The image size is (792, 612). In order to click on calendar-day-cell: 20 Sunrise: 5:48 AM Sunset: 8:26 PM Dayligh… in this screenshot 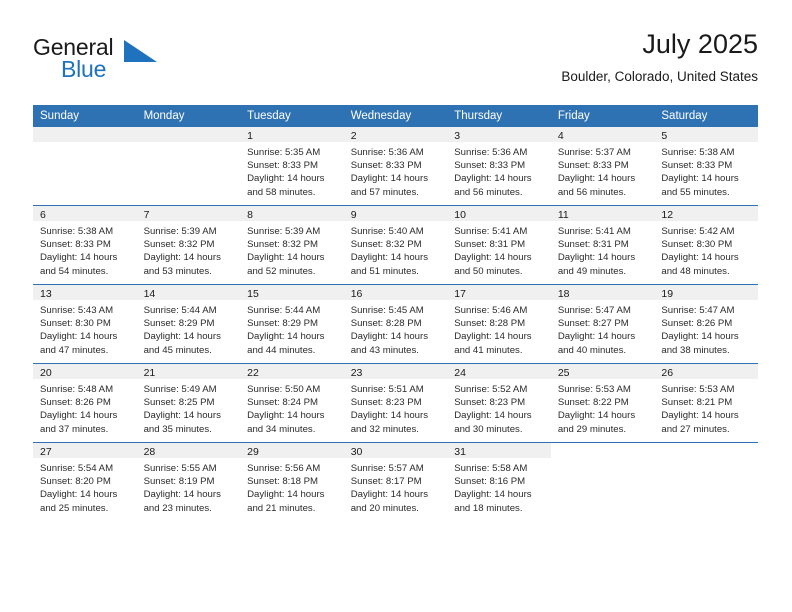, I will do `click(85, 403)`.